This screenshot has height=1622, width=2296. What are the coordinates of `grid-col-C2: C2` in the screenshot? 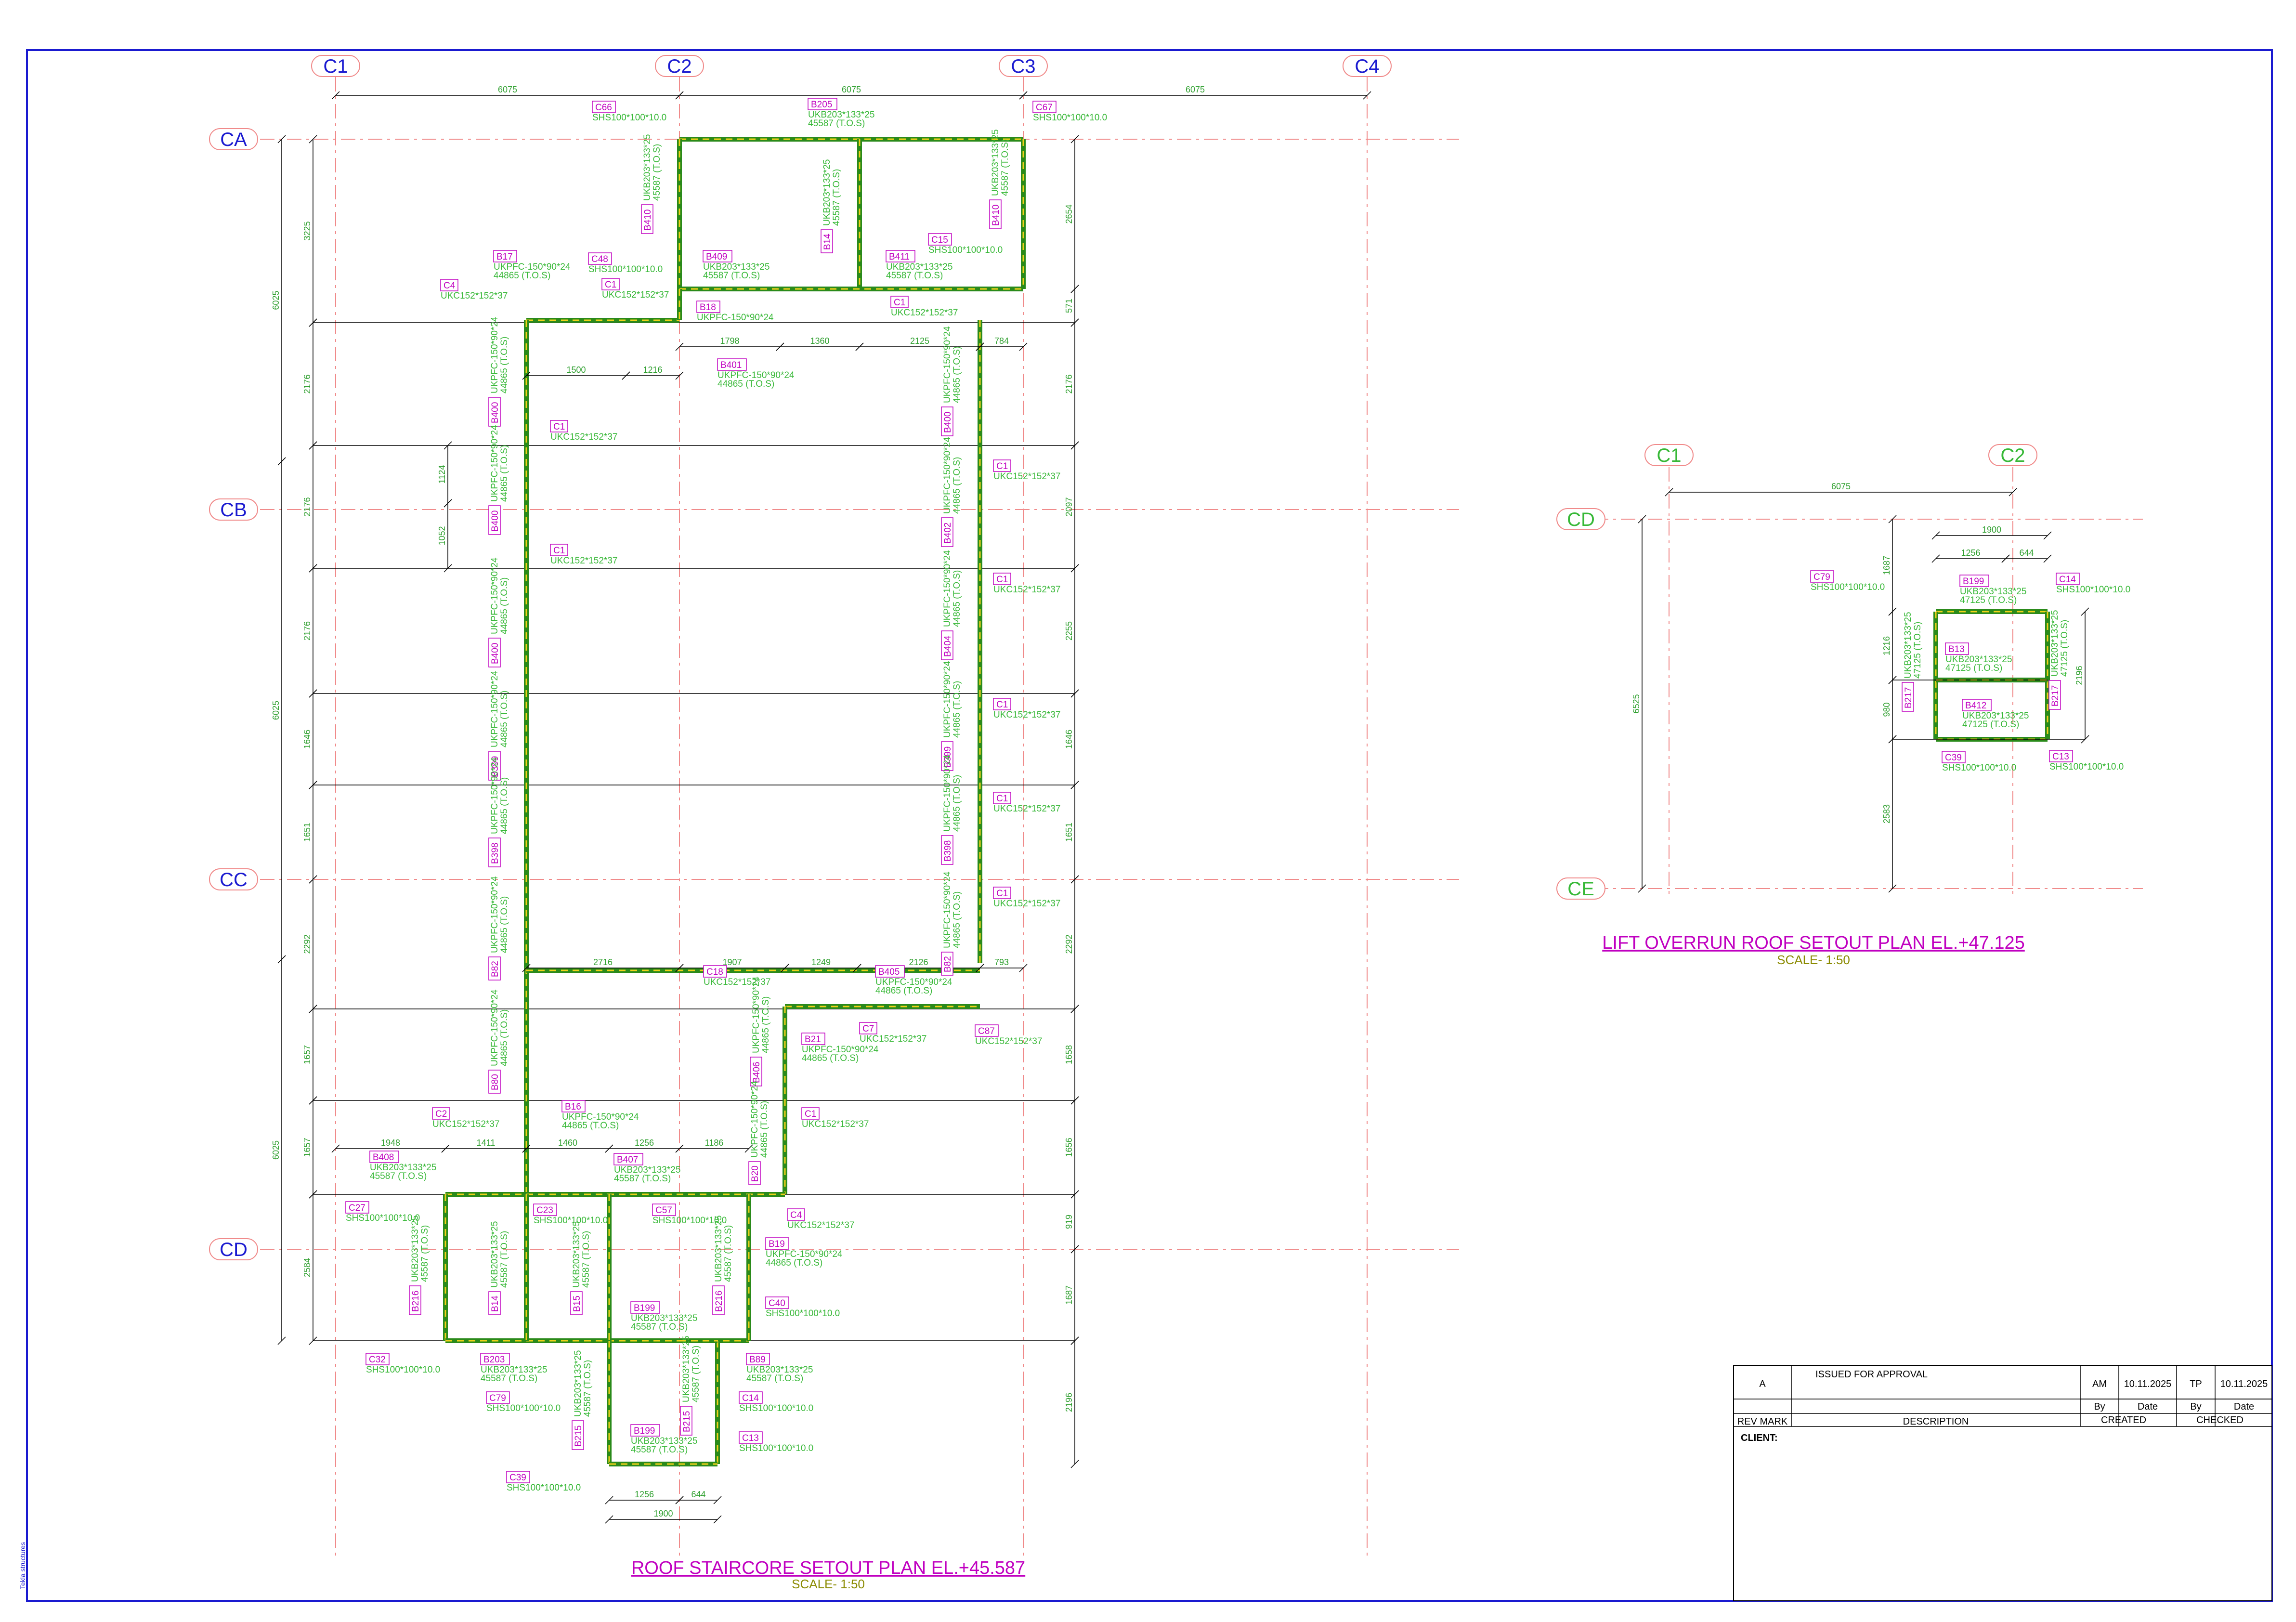 It's located at (679, 66).